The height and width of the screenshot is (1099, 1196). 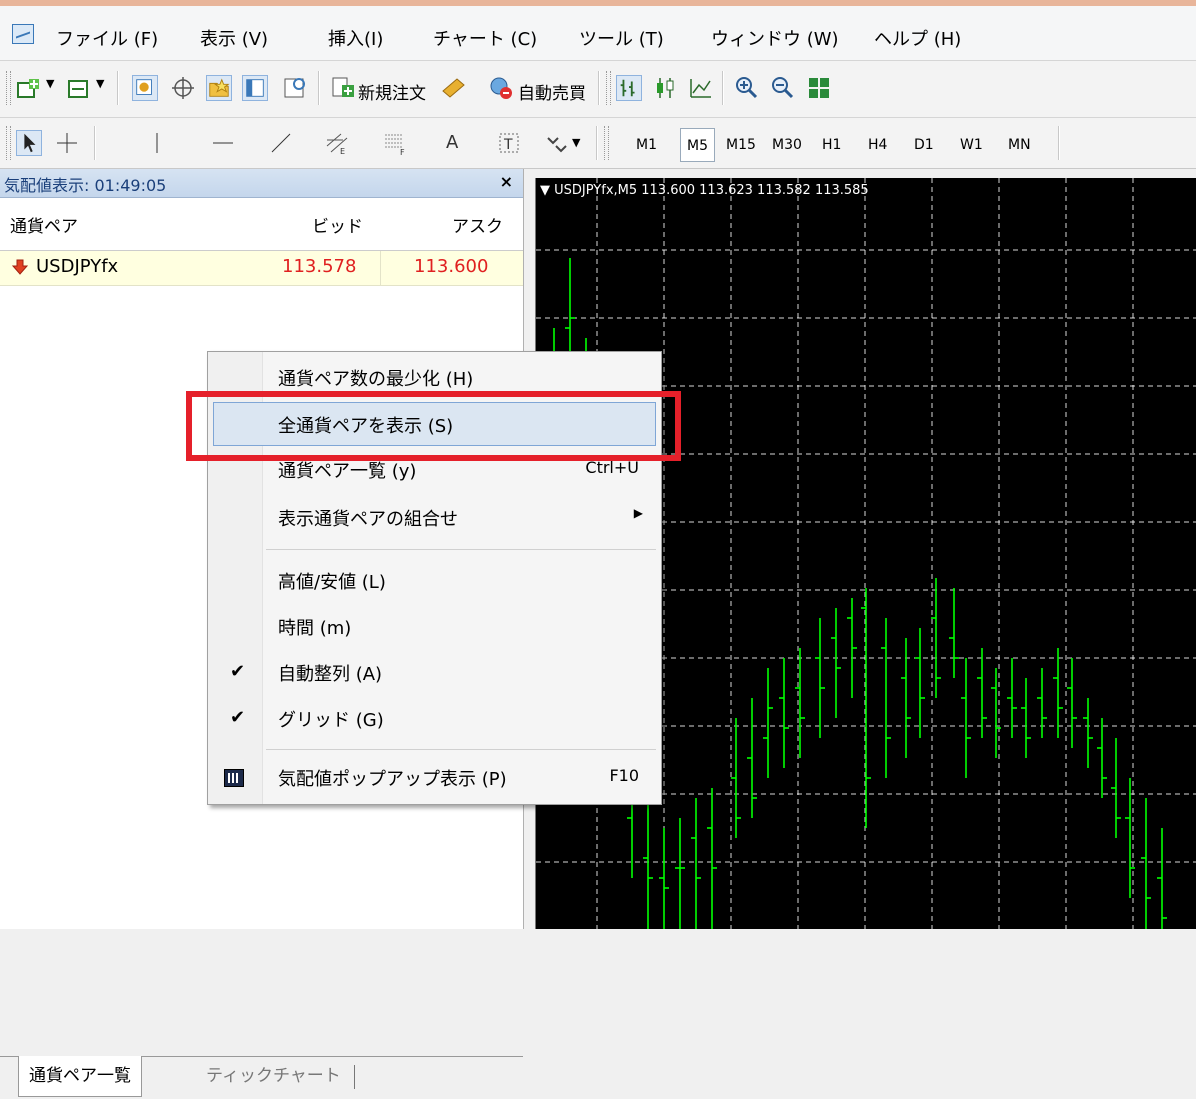 I want to click on tab-divider, so click(x=354, y=1077).